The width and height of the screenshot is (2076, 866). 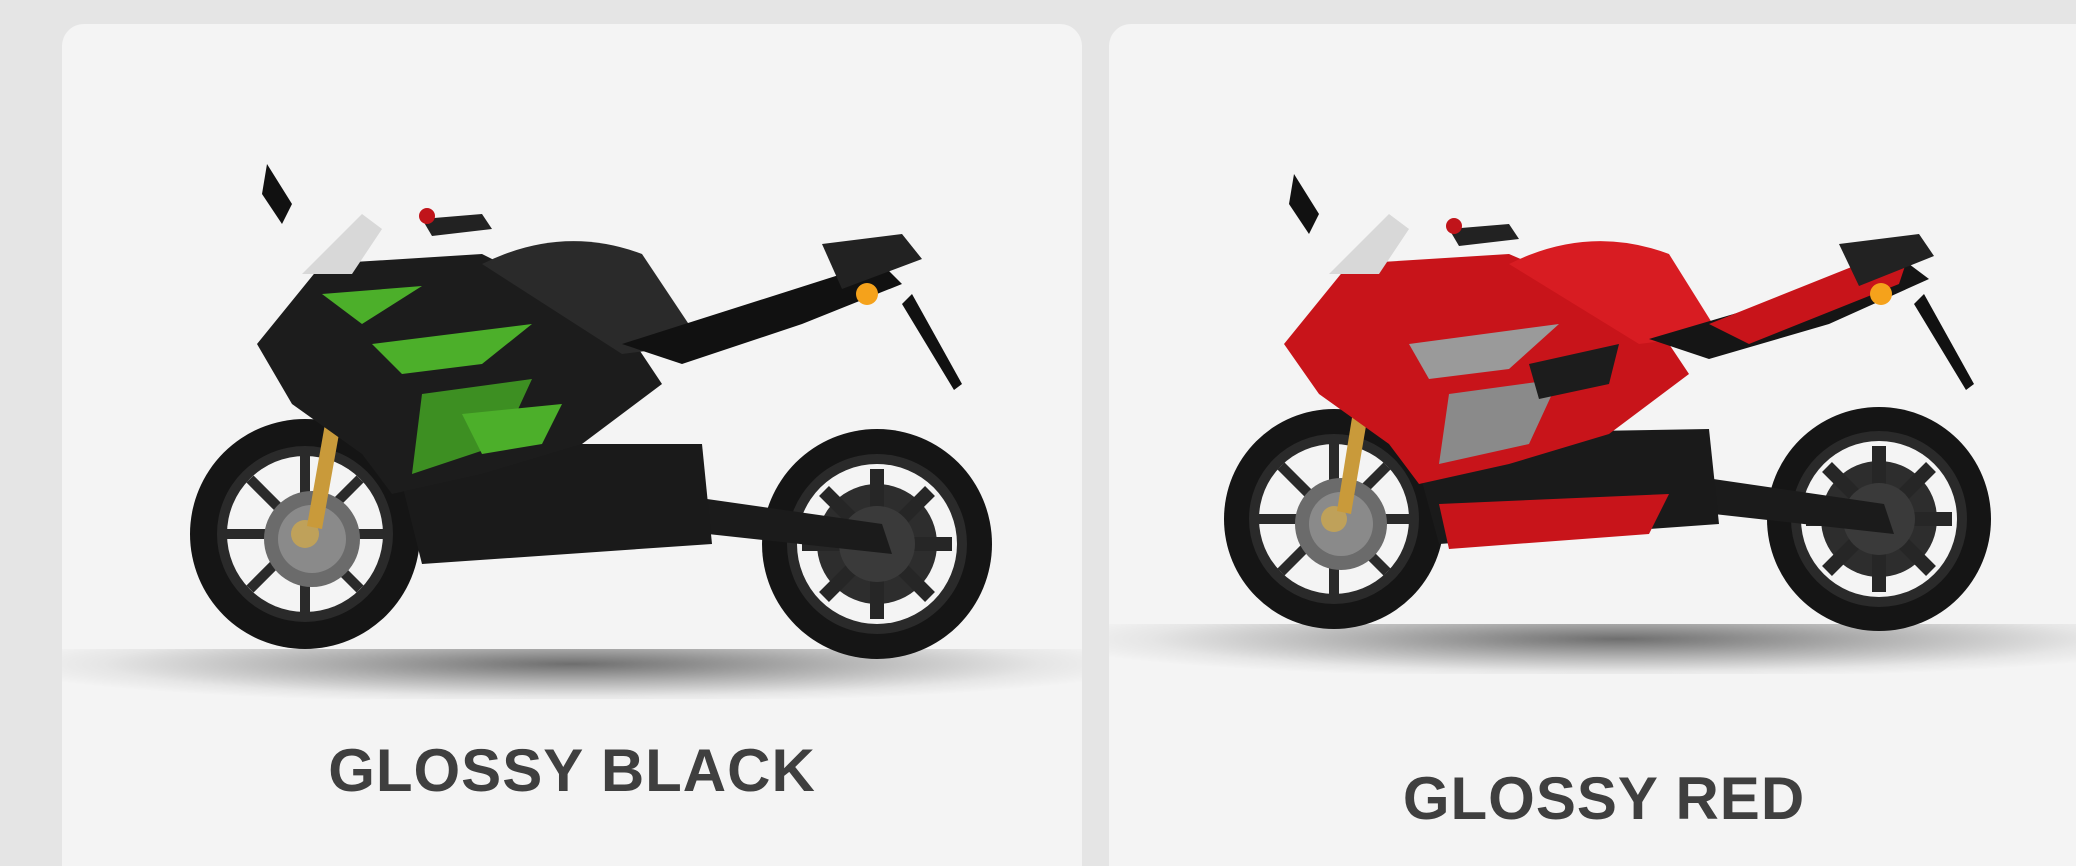 I want to click on variant-label: GLOSSY RED, so click(x=1604, y=798).